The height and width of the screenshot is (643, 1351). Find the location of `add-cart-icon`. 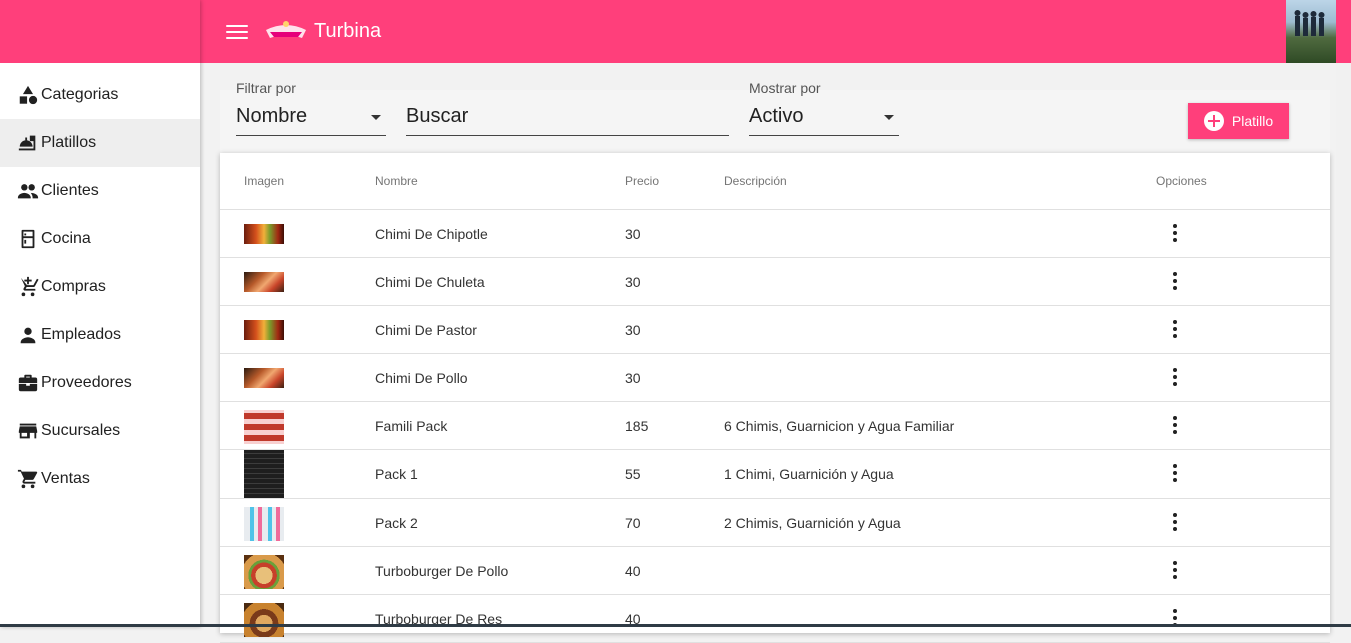

add-cart-icon is located at coordinates (28, 287).